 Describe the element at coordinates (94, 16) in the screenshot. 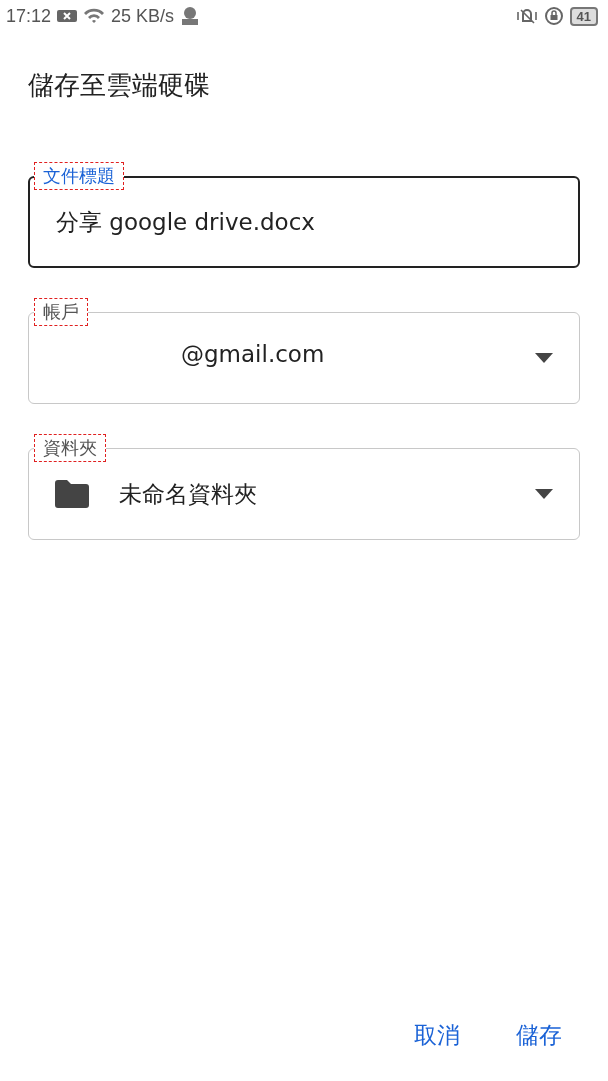

I see `wifi-icon` at that location.